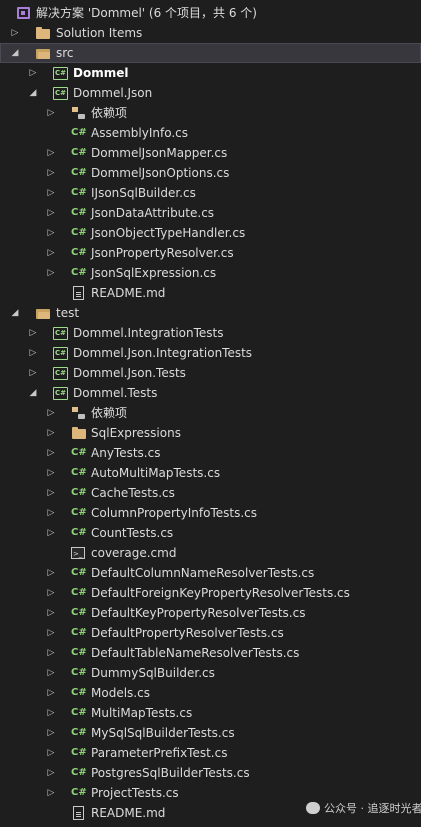 This screenshot has width=421, height=827. What do you see at coordinates (210, 313) in the screenshot?
I see `tree-item-test: ◢ test` at bounding box center [210, 313].